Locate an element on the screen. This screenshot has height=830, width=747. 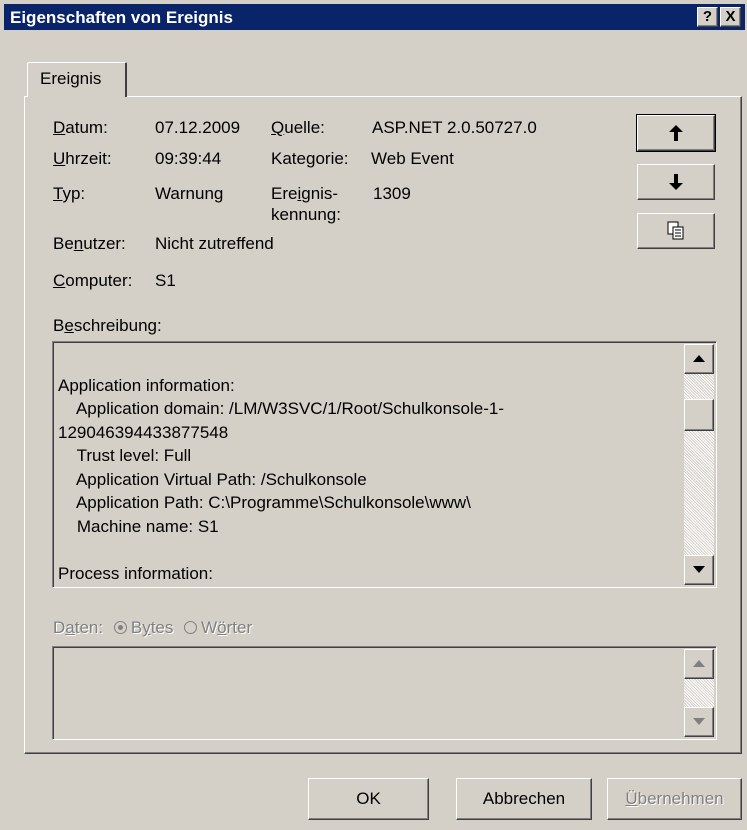
data-scrollbar is located at coordinates (699, 693).